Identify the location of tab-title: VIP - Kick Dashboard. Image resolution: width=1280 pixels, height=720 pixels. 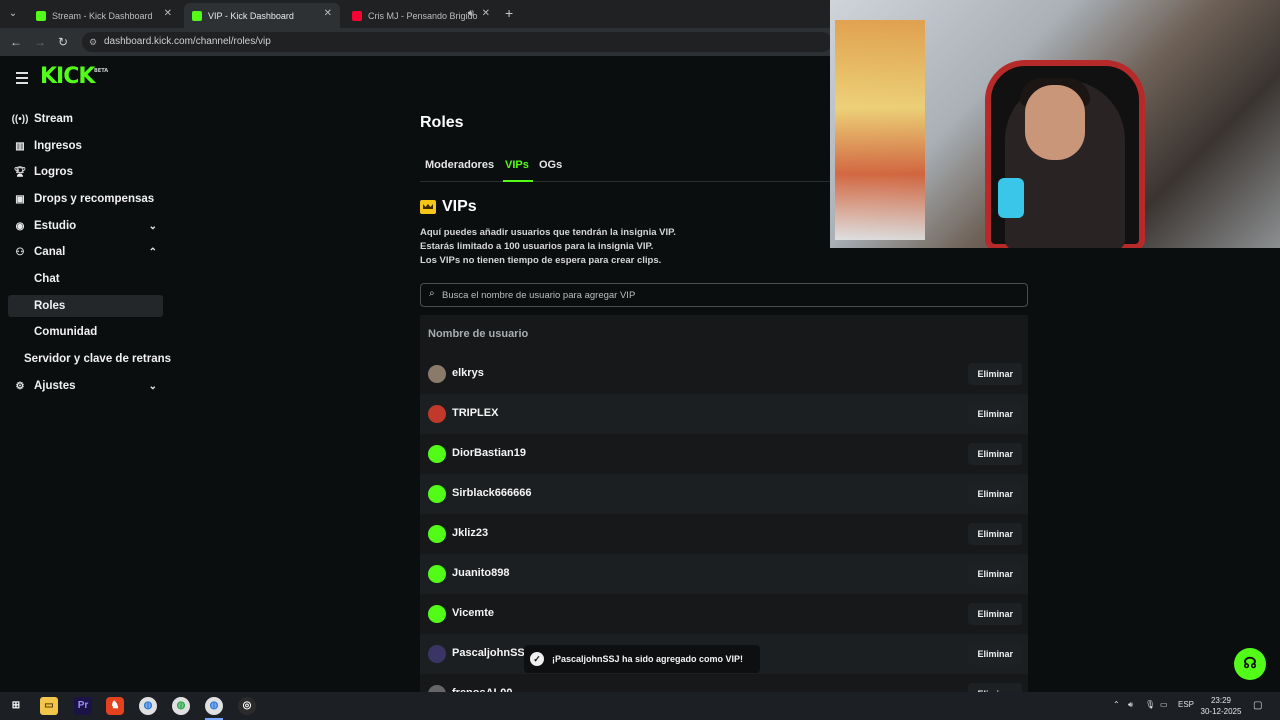
(251, 15).